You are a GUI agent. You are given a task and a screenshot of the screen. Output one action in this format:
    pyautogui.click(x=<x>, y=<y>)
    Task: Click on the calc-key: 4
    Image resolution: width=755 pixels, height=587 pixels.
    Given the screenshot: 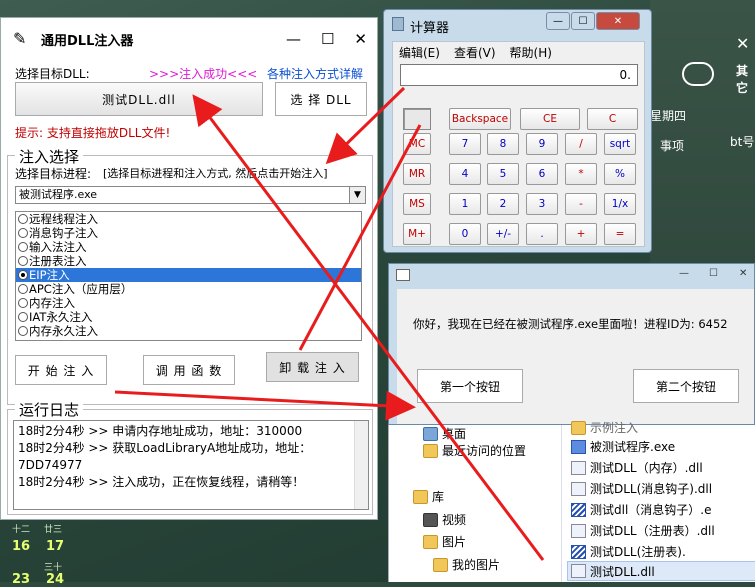 What is the action you would take?
    pyautogui.click(x=465, y=174)
    